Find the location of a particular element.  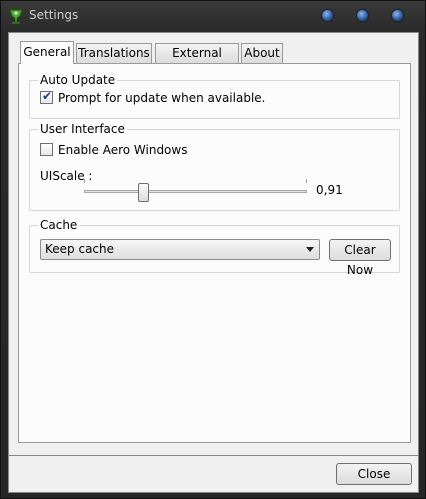

title-bar: Settings is located at coordinates (213, 16).